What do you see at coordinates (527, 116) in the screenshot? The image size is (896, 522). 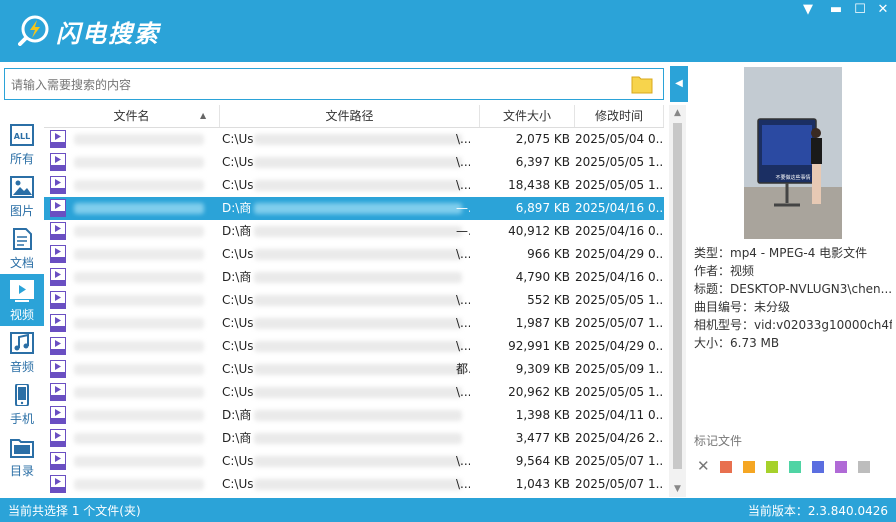 I see `column-header-size: 文件大小` at bounding box center [527, 116].